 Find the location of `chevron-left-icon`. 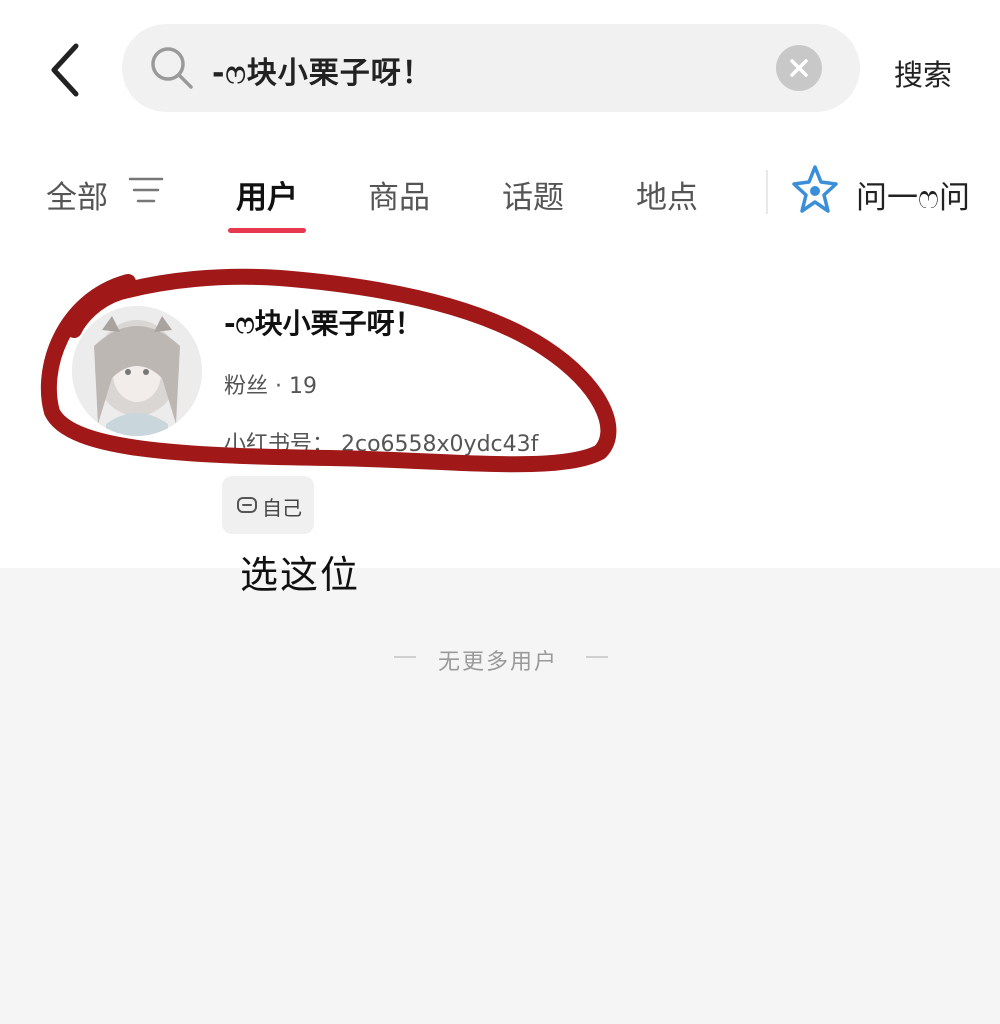

chevron-left-icon is located at coordinates (65, 70).